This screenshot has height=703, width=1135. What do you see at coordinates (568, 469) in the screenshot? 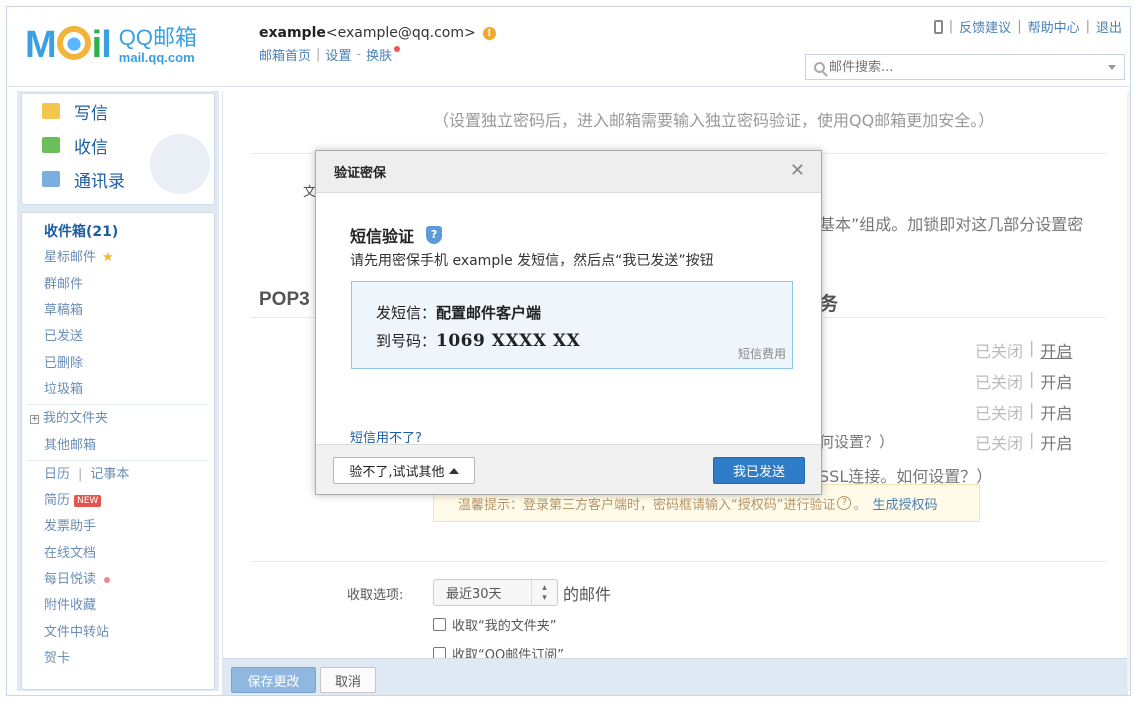
I see `dialog-footer: 验不了,试试其他 我已发送` at bounding box center [568, 469].